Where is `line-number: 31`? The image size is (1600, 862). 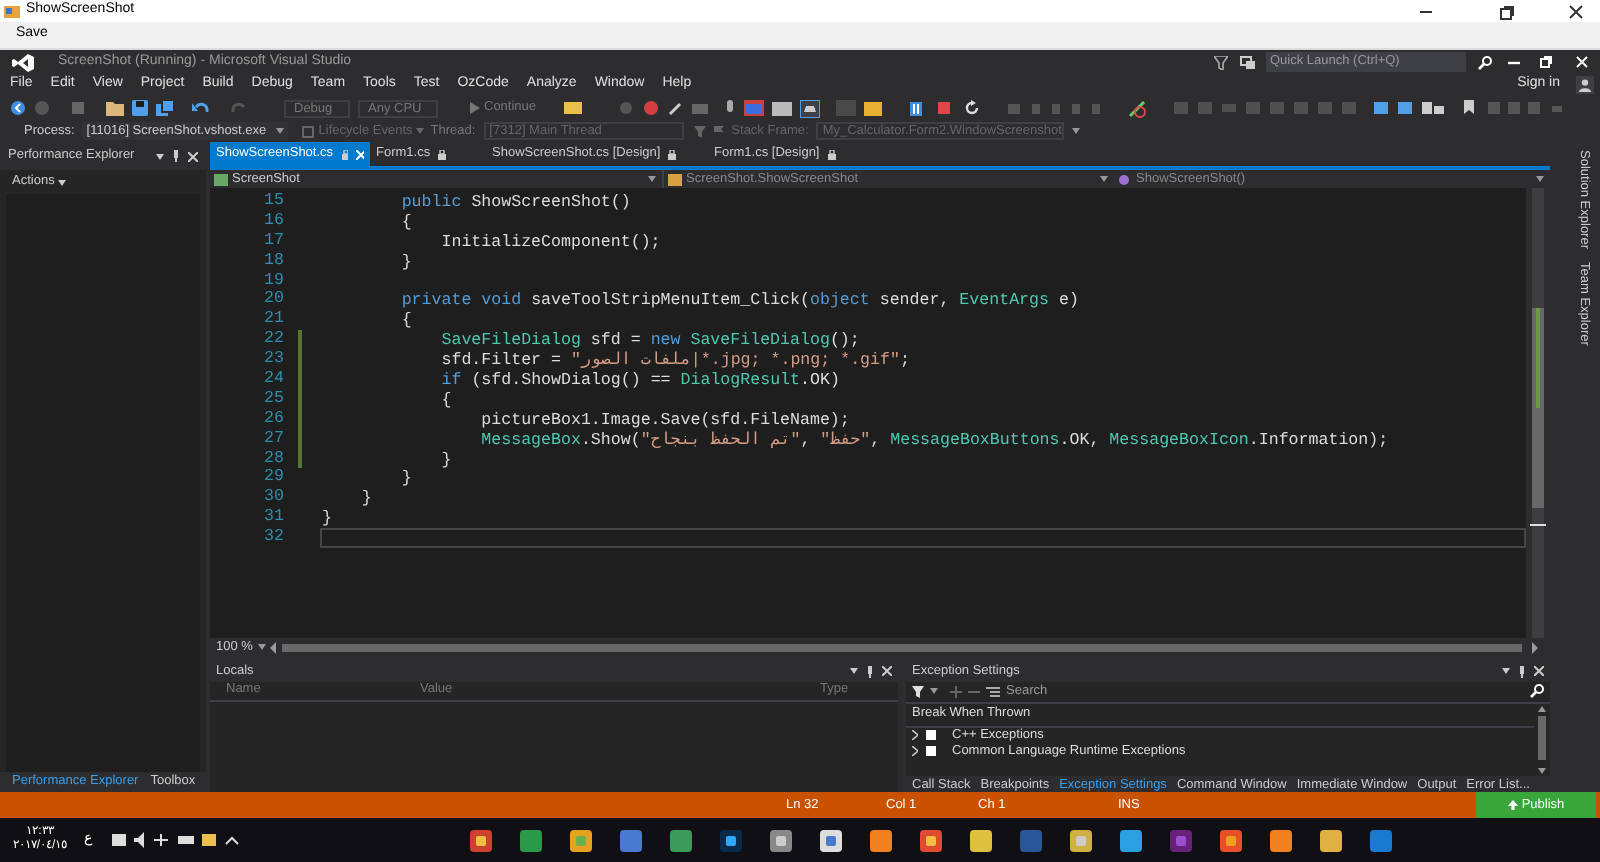 line-number: 31 is located at coordinates (273, 518).